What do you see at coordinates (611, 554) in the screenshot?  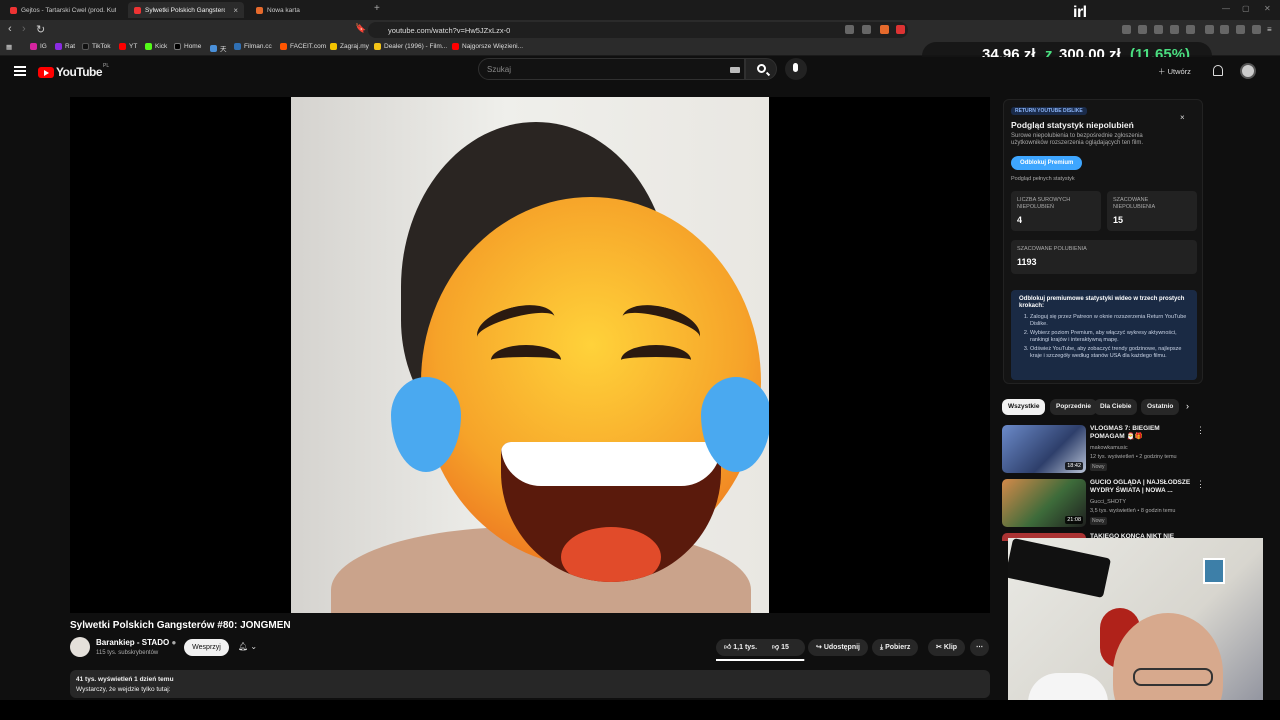 I see `emoji-tongue` at bounding box center [611, 554].